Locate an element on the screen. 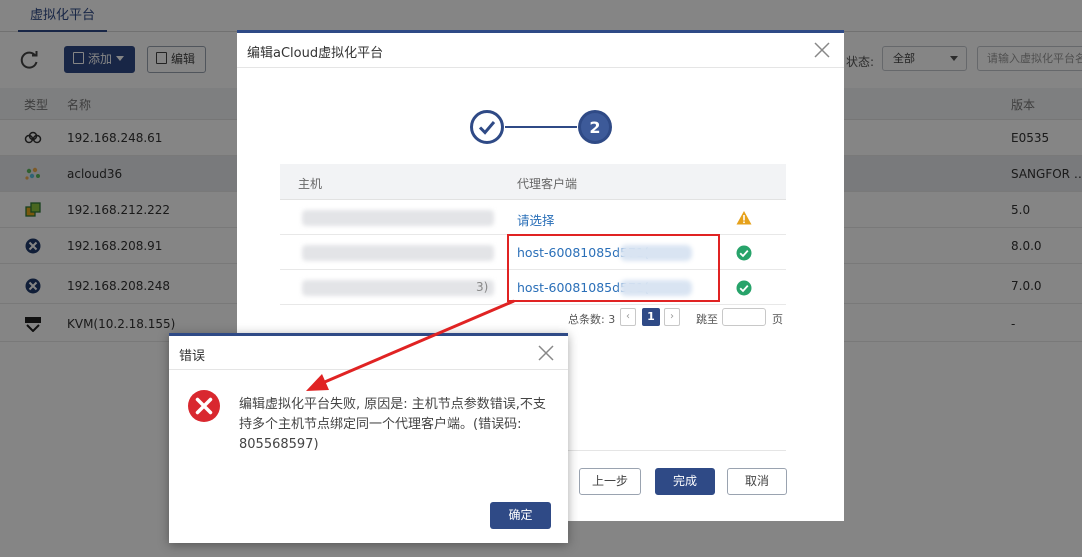  prev-page-button: ‹ is located at coordinates (628, 317).